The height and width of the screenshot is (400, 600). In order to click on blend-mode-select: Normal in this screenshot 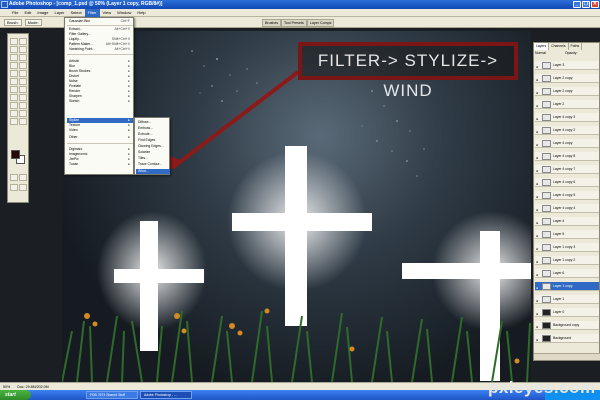, I will do `click(540, 53)`.